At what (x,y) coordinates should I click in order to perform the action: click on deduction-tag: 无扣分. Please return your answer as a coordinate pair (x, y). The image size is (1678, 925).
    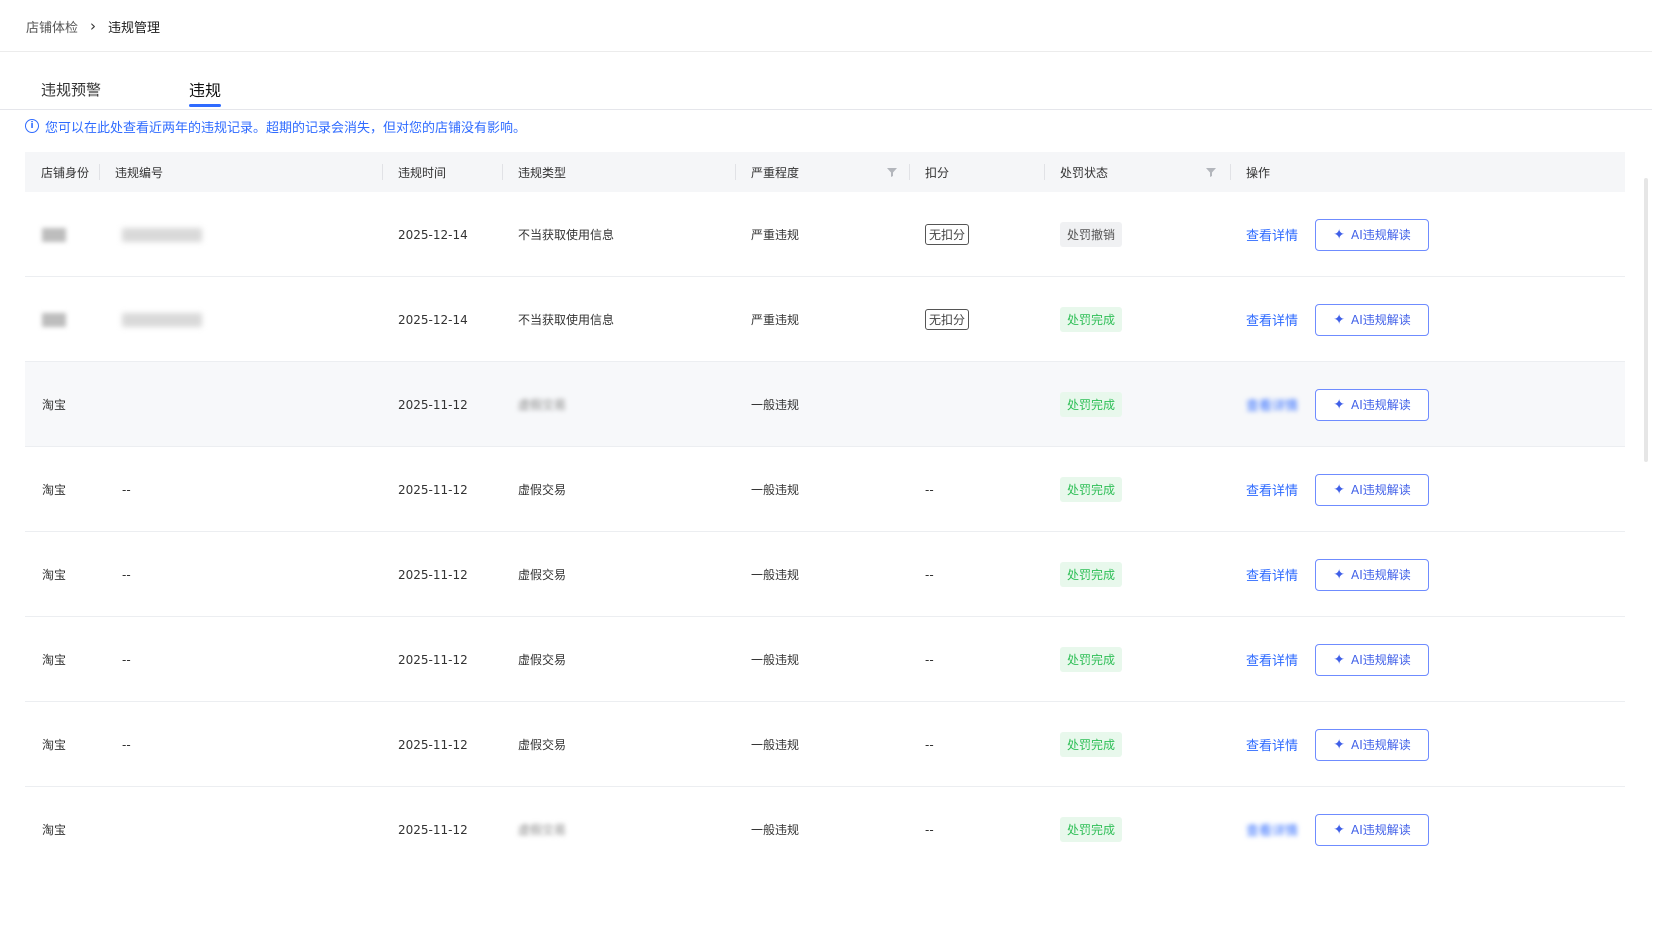
    Looking at the image, I should click on (947, 234).